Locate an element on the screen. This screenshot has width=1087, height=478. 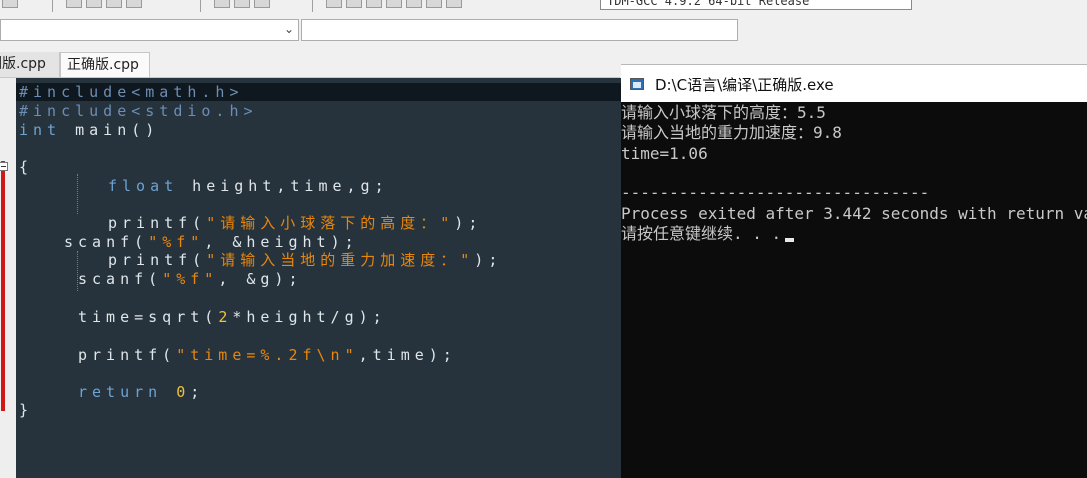
code-token: "time=%.2f\n" is located at coordinates (267, 355).